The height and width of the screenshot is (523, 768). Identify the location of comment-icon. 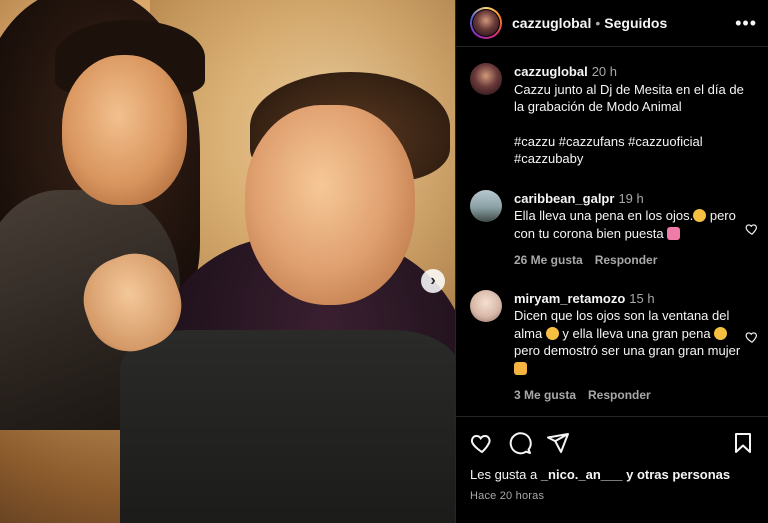
(520, 443).